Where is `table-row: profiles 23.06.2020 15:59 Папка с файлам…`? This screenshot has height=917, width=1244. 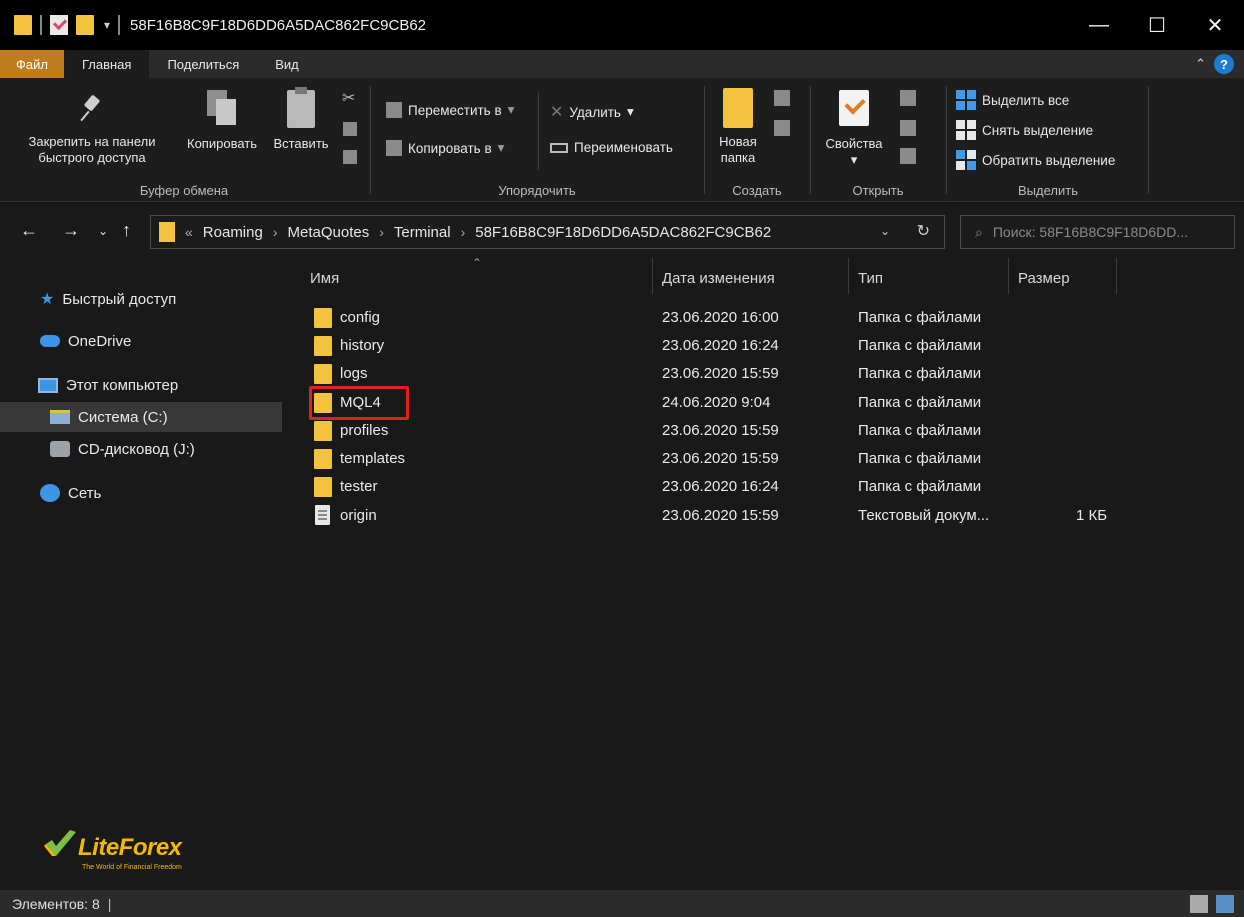 table-row: profiles 23.06.2020 15:59 Папка с файлам… is located at coordinates (763, 431).